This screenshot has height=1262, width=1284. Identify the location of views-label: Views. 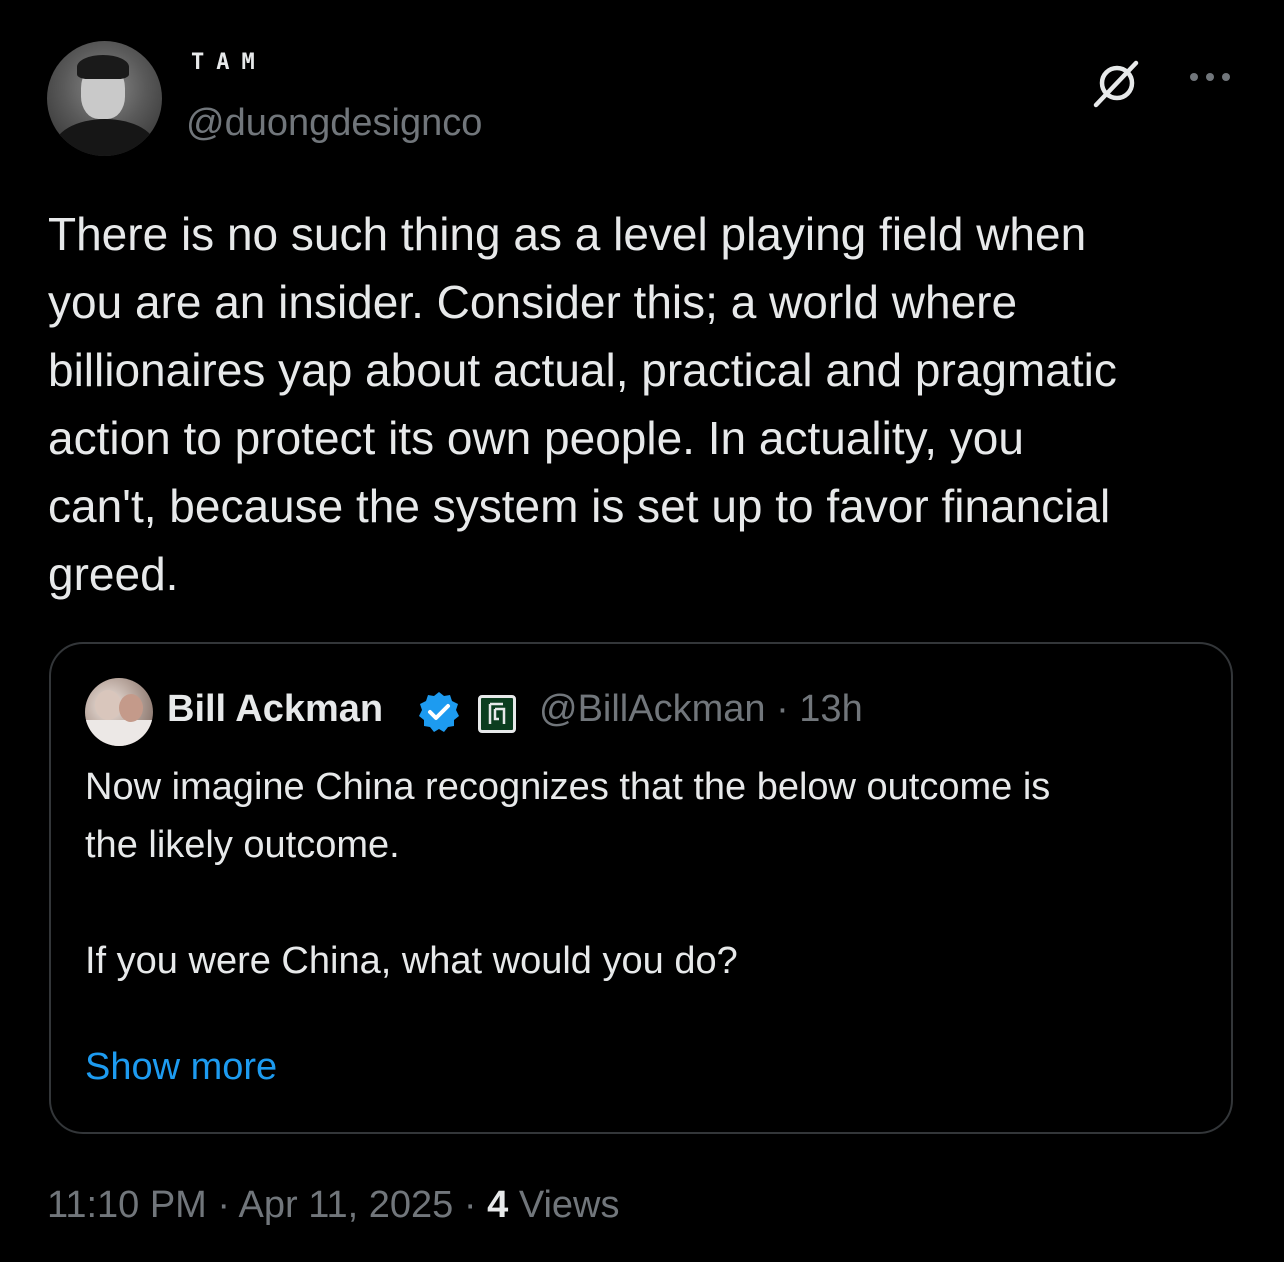
(569, 1205).